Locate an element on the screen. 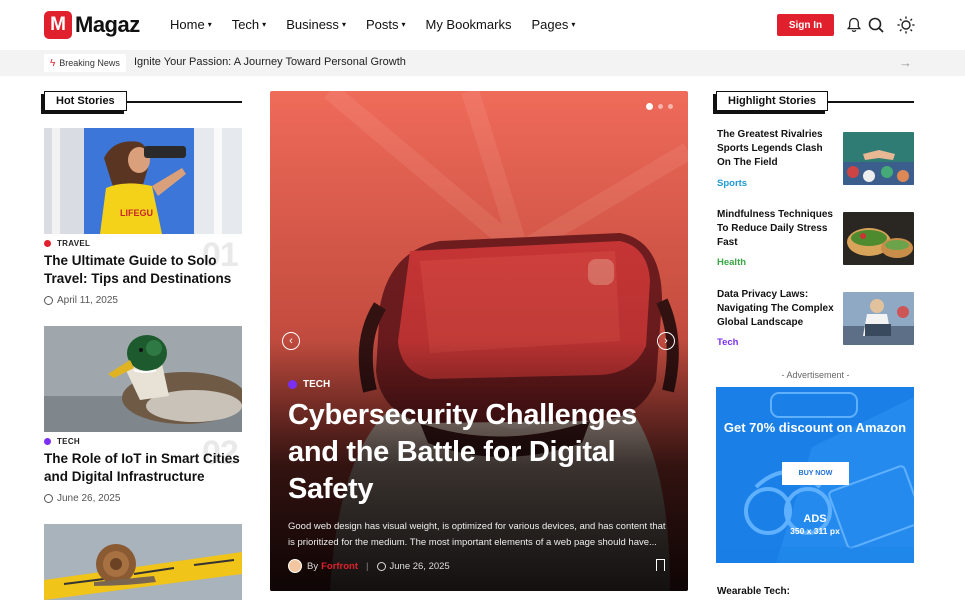 This screenshot has width=965, height=600. highlight-category: Health is located at coordinates (731, 262).